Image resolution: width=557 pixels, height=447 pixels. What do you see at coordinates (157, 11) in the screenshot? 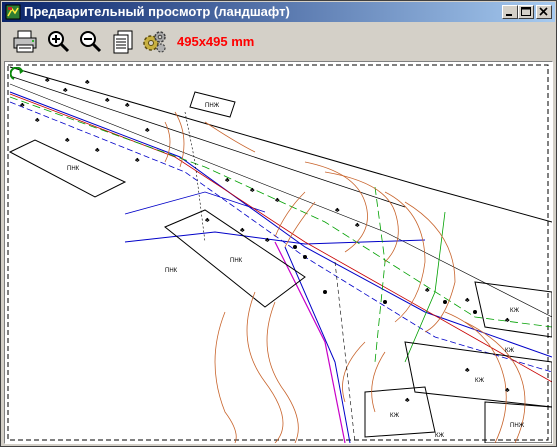
I see `window-title: Предварительный просмотр (ландшафт)` at bounding box center [157, 11].